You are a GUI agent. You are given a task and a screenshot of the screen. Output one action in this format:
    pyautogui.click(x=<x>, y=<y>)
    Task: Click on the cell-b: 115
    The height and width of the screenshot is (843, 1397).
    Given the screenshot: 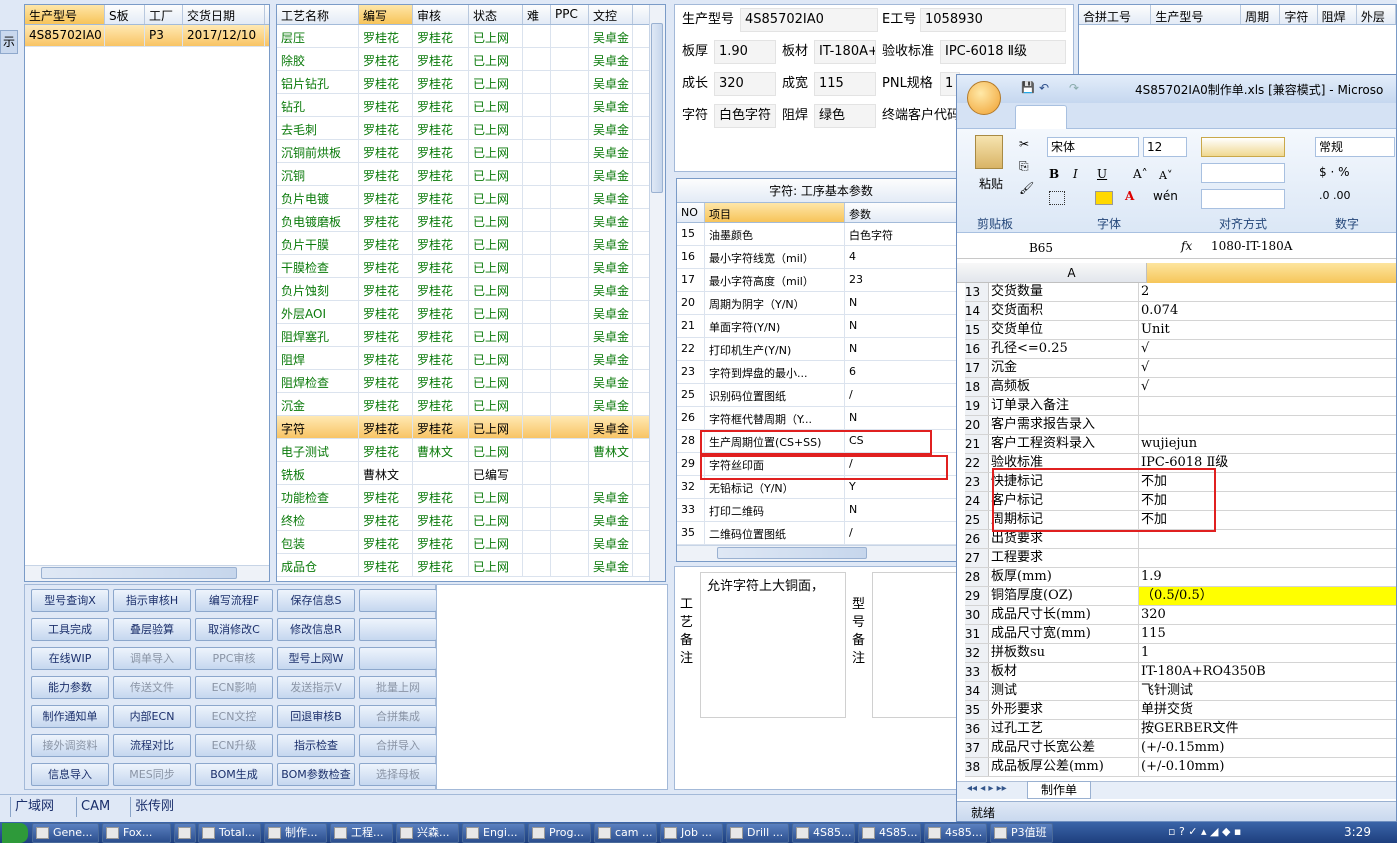 What is the action you would take?
    pyautogui.click(x=1267, y=634)
    